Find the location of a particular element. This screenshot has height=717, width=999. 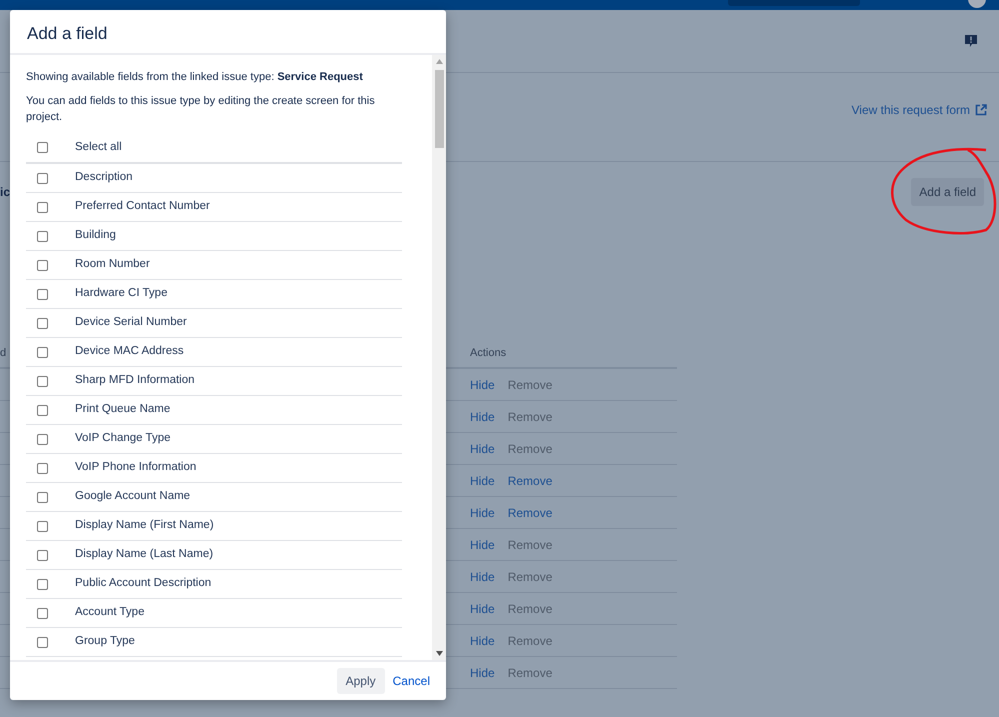

external-link-icon is located at coordinates (981, 110).